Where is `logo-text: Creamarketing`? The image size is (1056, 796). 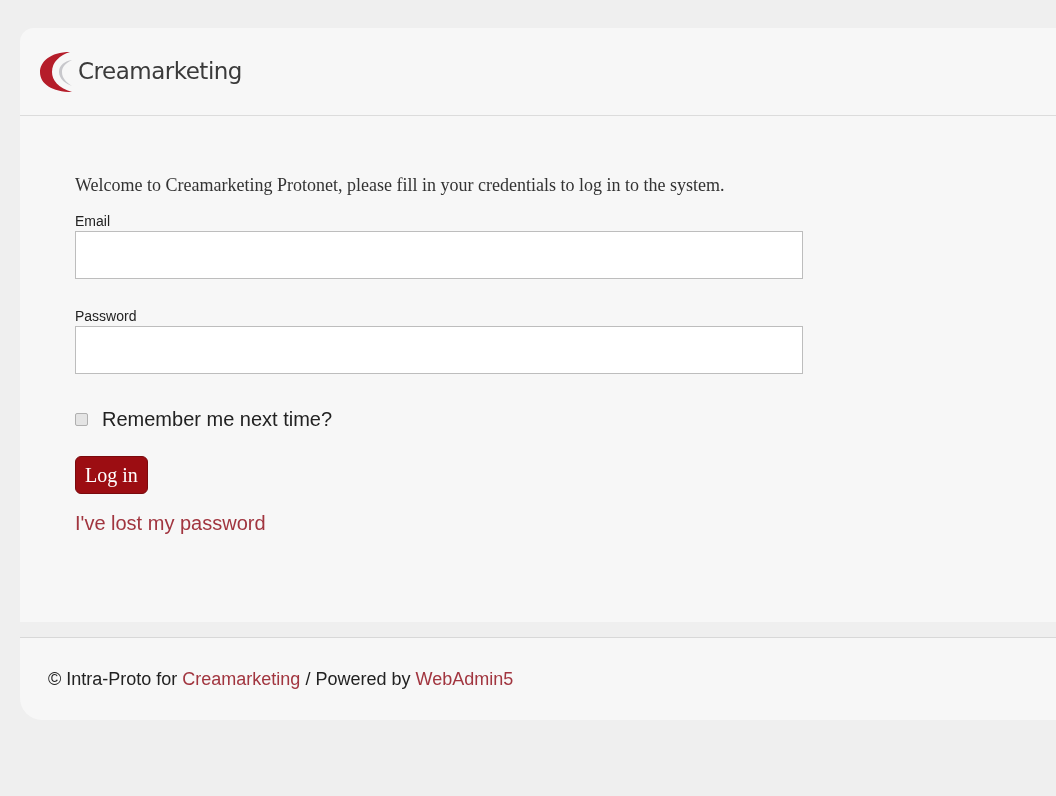
logo-text: Creamarketing is located at coordinates (160, 72).